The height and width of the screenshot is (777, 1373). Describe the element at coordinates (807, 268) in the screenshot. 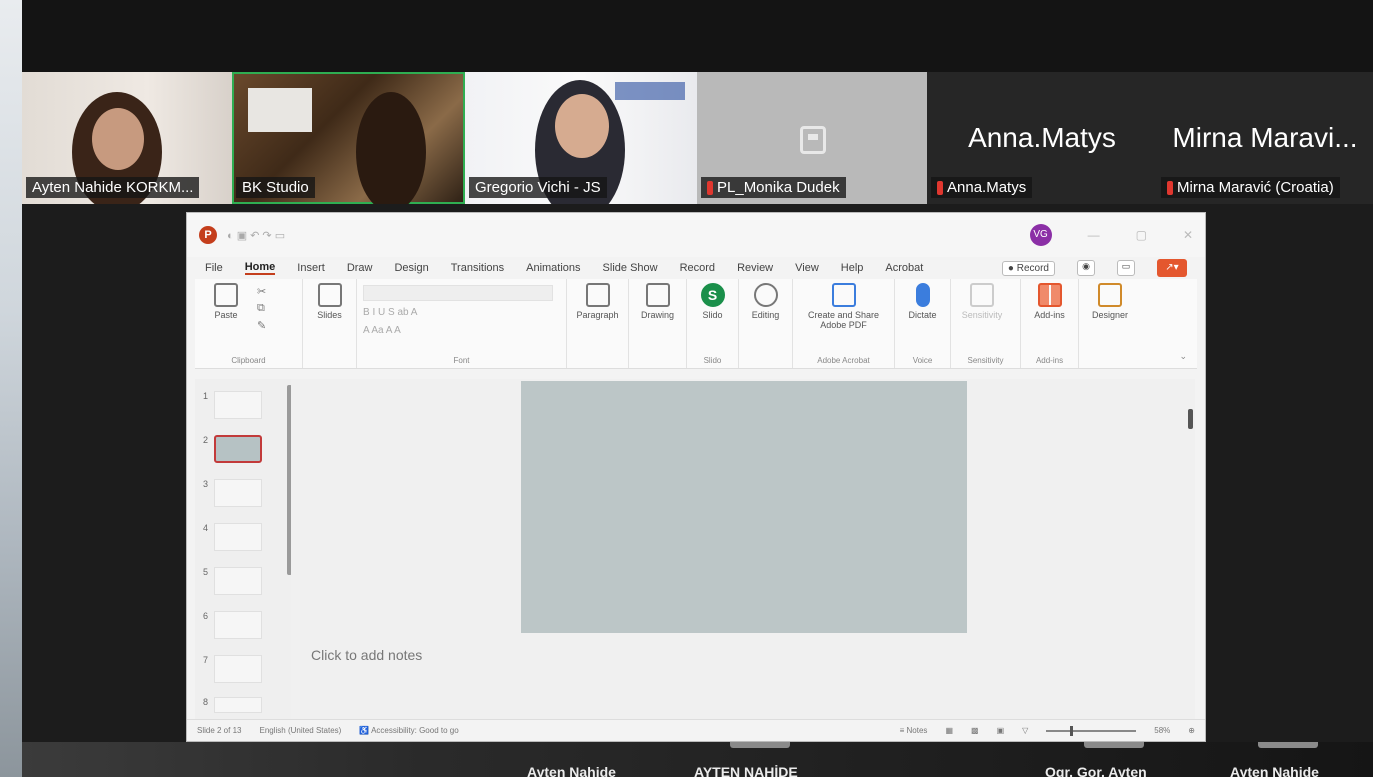

I see `tab-view: View` at that location.